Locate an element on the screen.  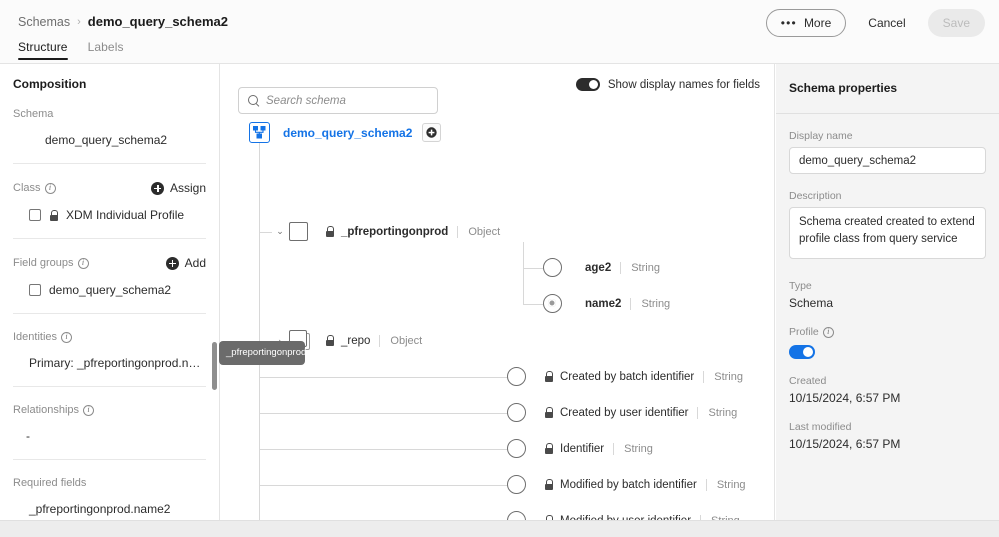
tree-row: ⌄ _pfreportingonprod Object is located at coordinates (387, 231).